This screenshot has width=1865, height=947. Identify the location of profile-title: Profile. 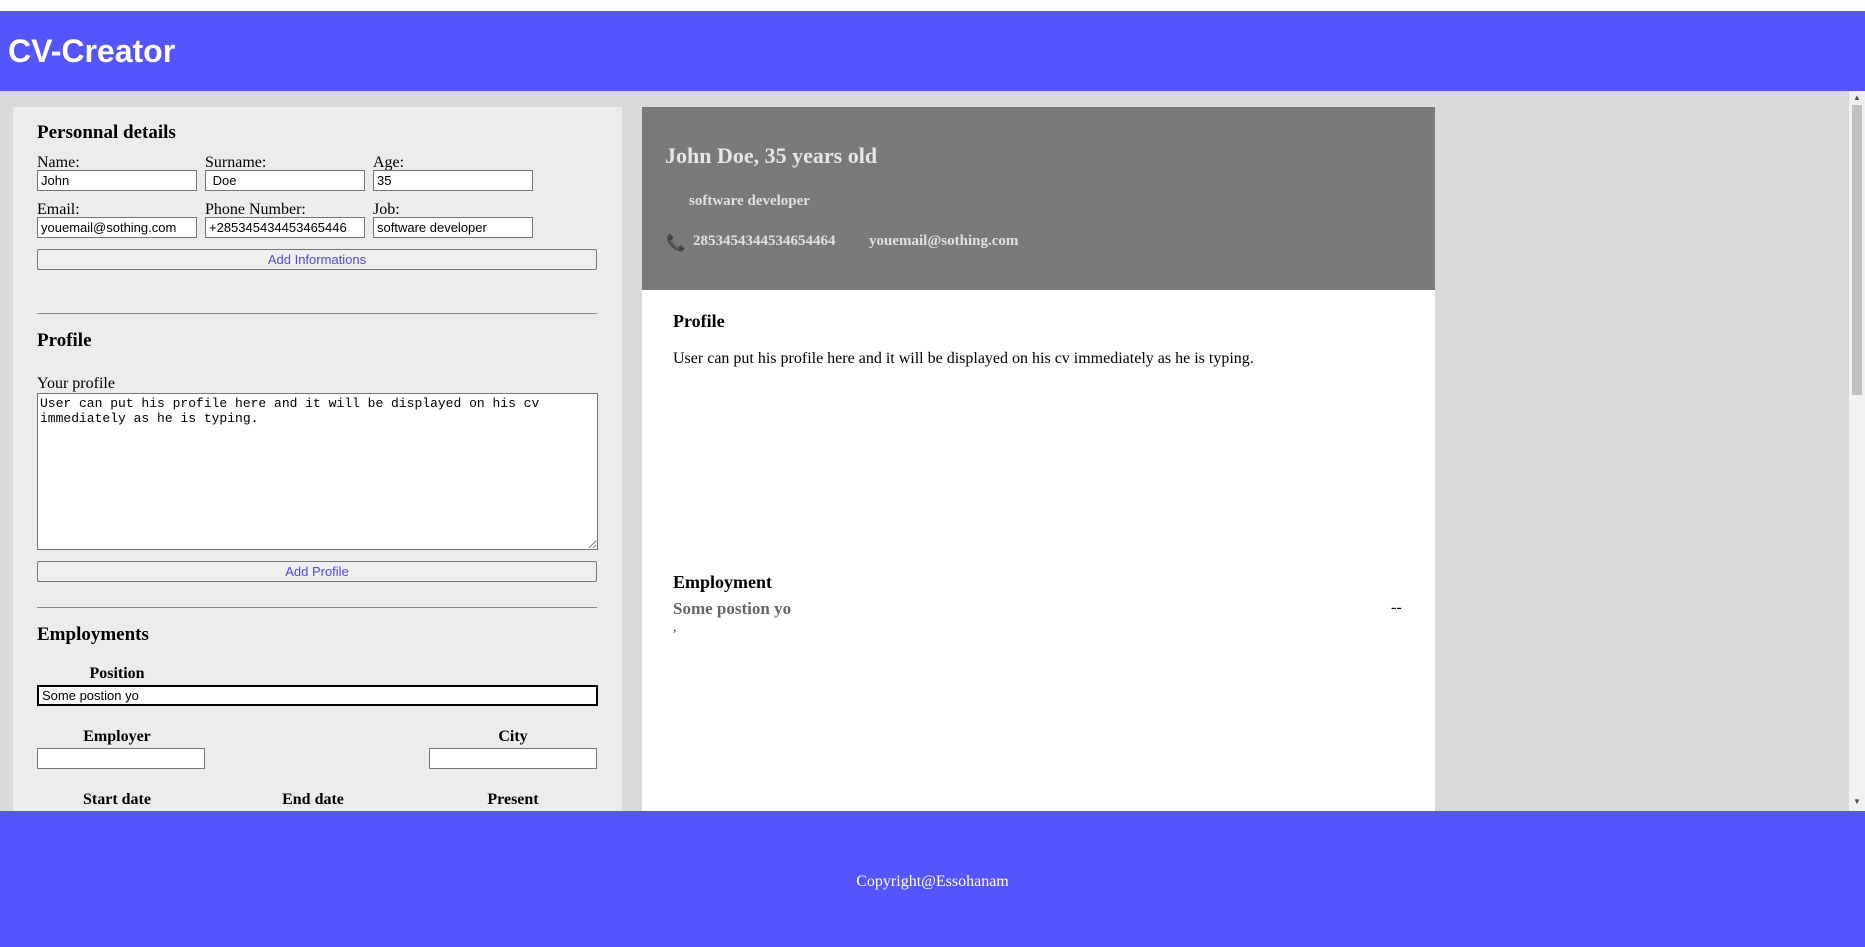
(64, 340).